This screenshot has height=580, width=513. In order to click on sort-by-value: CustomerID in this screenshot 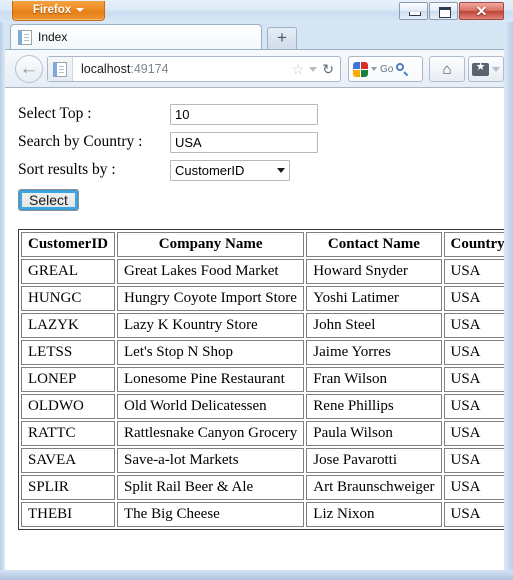, I will do `click(210, 170)`.